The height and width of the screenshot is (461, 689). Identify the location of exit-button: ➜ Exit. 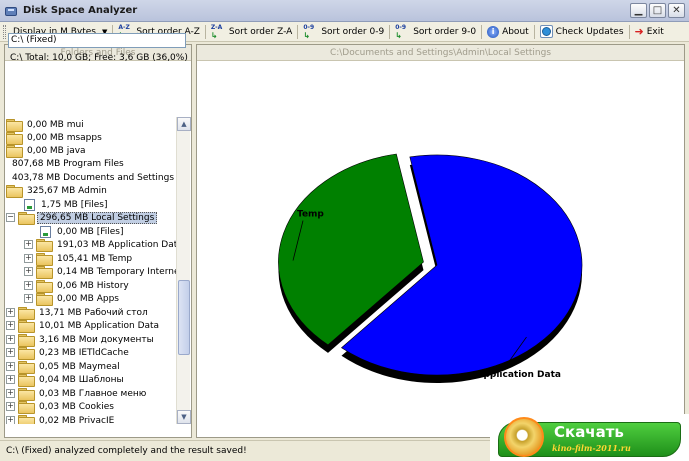
(649, 32).